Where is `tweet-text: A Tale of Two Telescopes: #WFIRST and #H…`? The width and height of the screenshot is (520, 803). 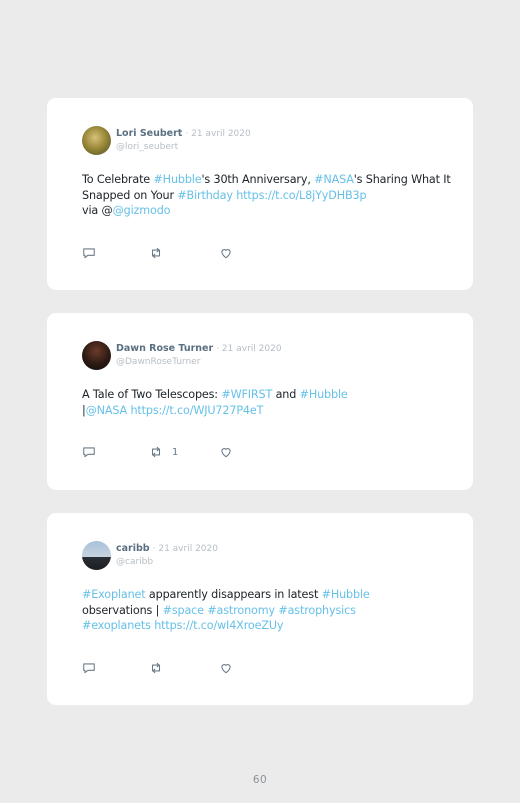
tweet-text: A Tale of Two Telescopes: #WFIRST and #H… is located at coordinates (267, 402).